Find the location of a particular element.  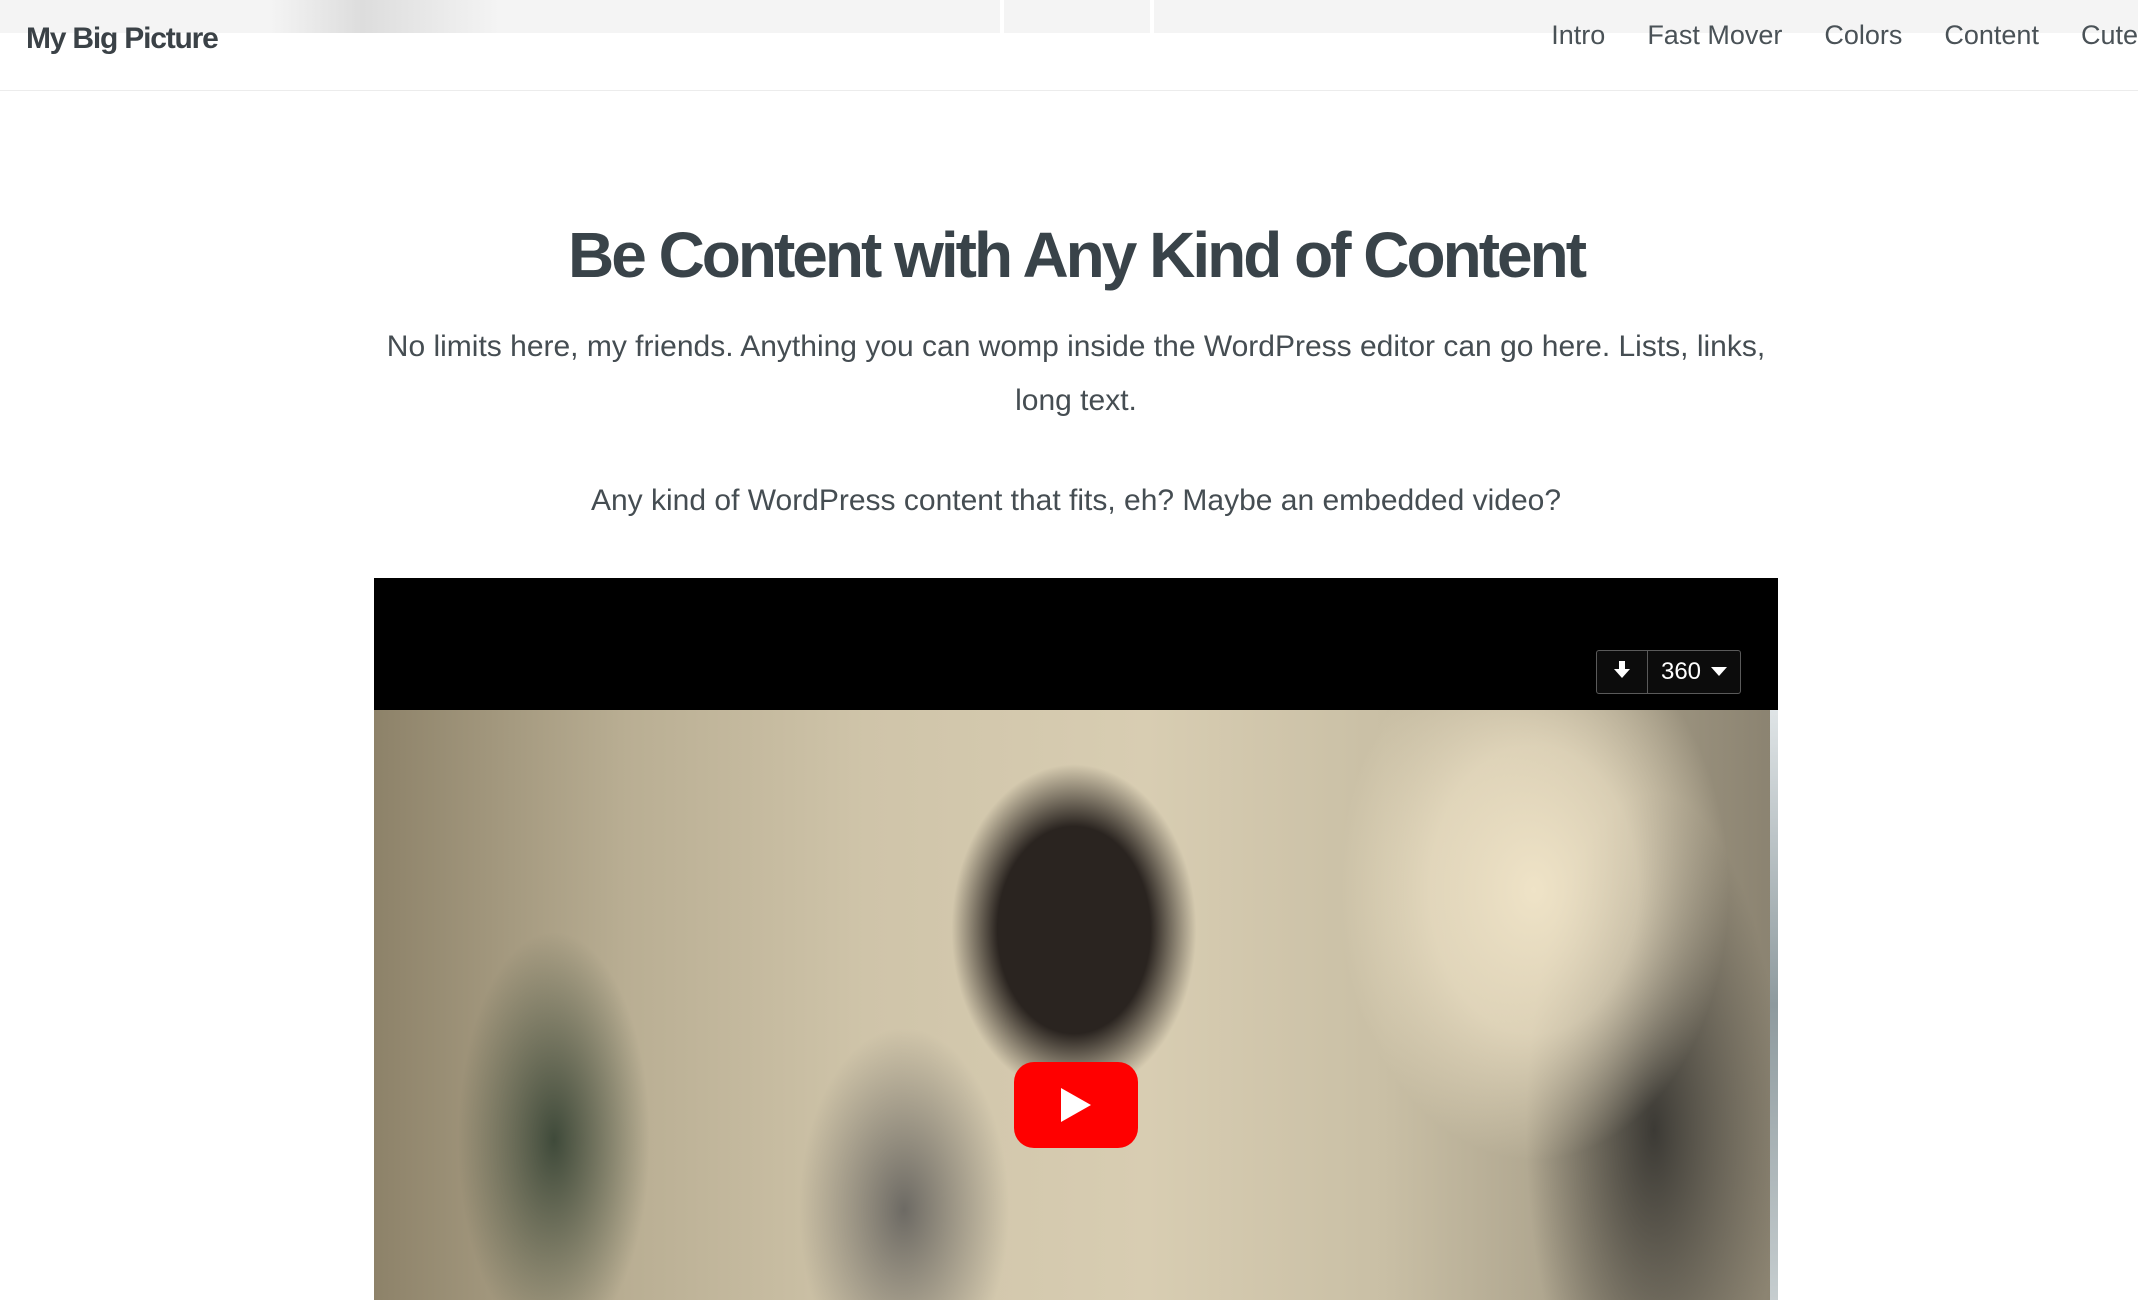

site-brand: My Big Picture is located at coordinates (122, 39).